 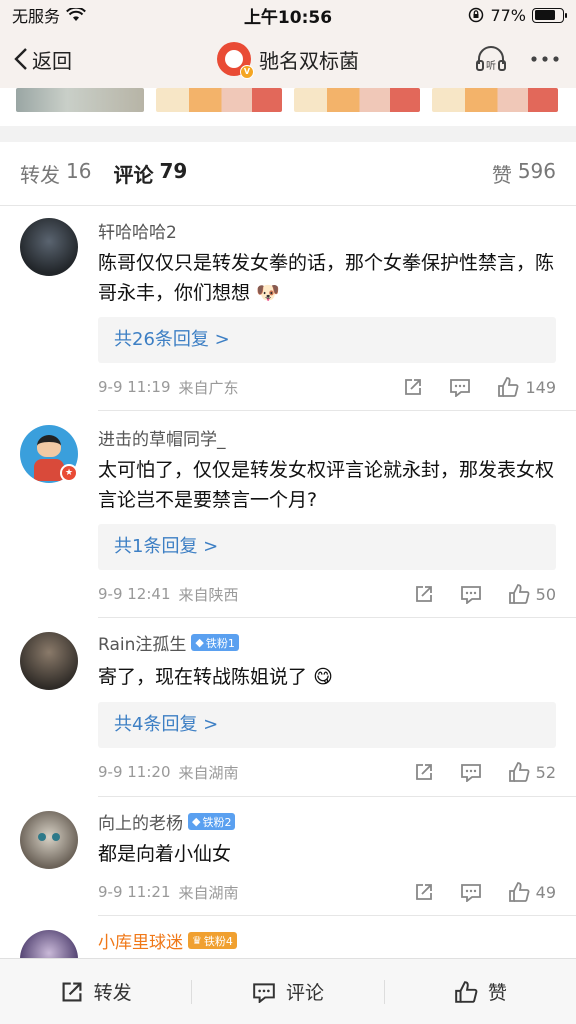 What do you see at coordinates (309, 60) in the screenshot?
I see `account-name: 驰名双标菌` at bounding box center [309, 60].